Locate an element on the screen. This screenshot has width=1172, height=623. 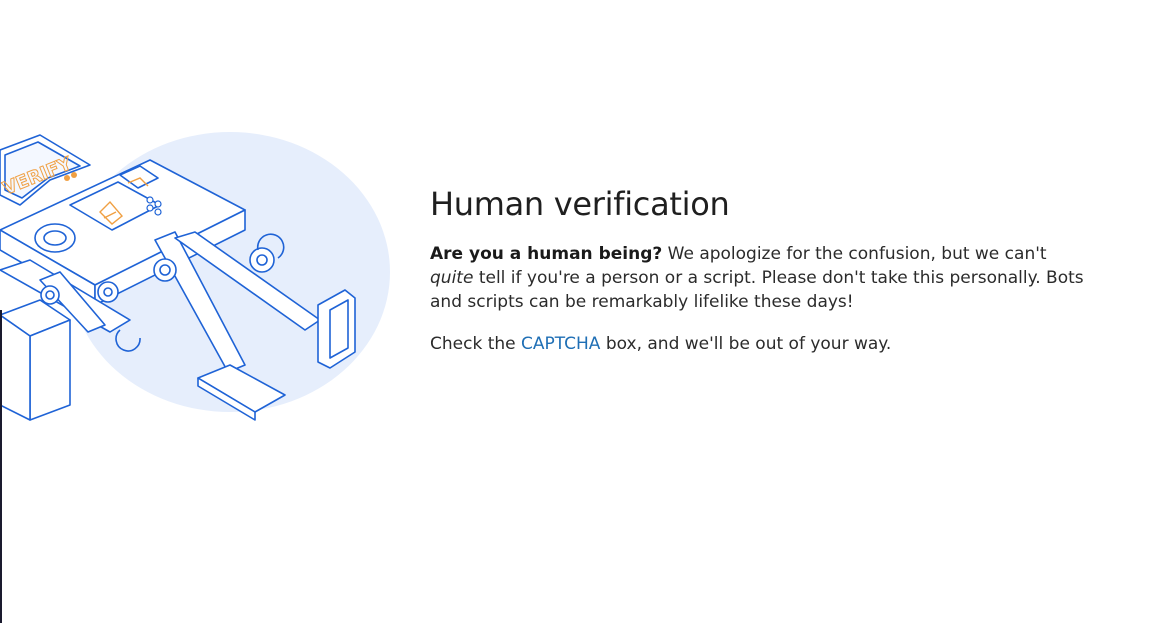
instruction-before-link: Check the is located at coordinates (476, 344).